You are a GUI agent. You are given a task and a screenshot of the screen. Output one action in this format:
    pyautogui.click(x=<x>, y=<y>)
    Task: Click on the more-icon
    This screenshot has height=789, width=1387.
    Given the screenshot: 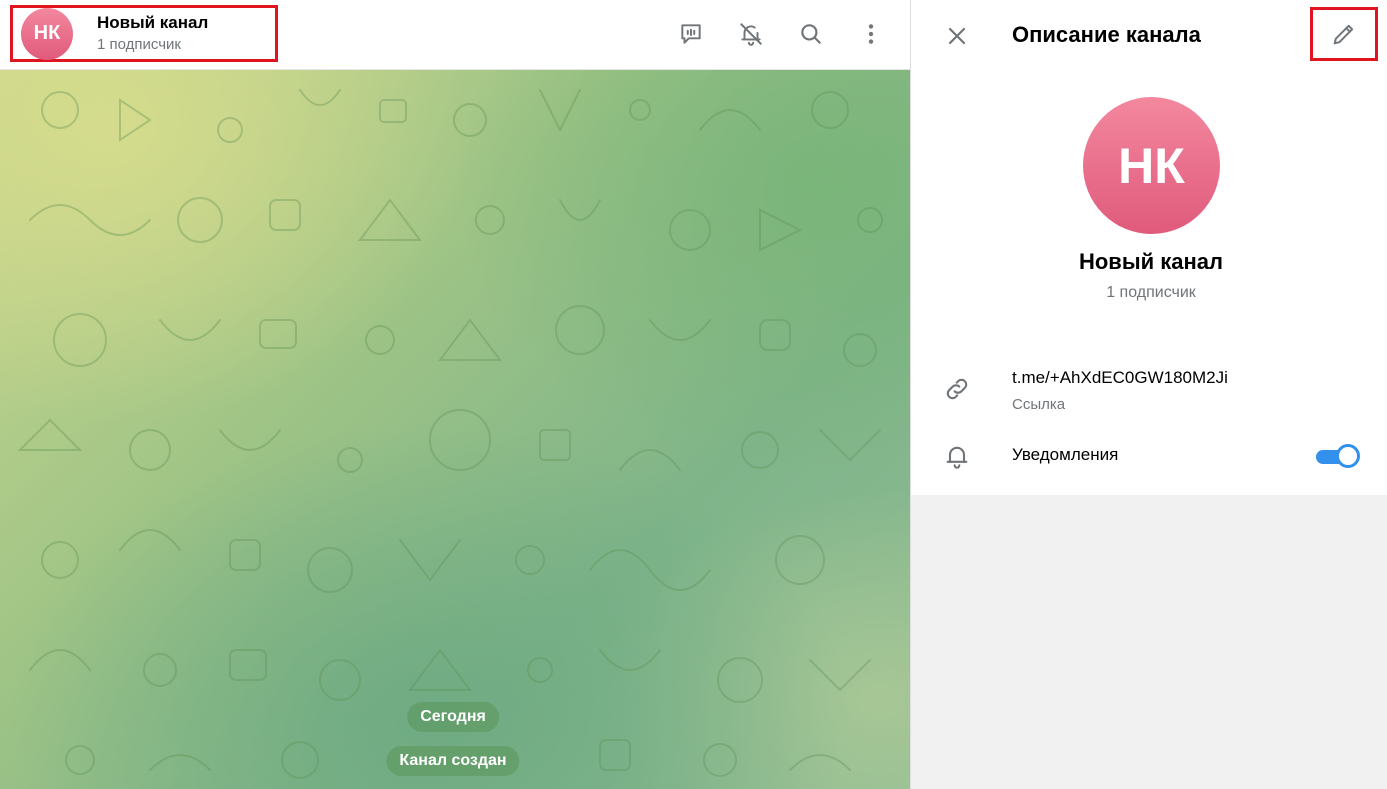 What is the action you would take?
    pyautogui.click(x=871, y=34)
    